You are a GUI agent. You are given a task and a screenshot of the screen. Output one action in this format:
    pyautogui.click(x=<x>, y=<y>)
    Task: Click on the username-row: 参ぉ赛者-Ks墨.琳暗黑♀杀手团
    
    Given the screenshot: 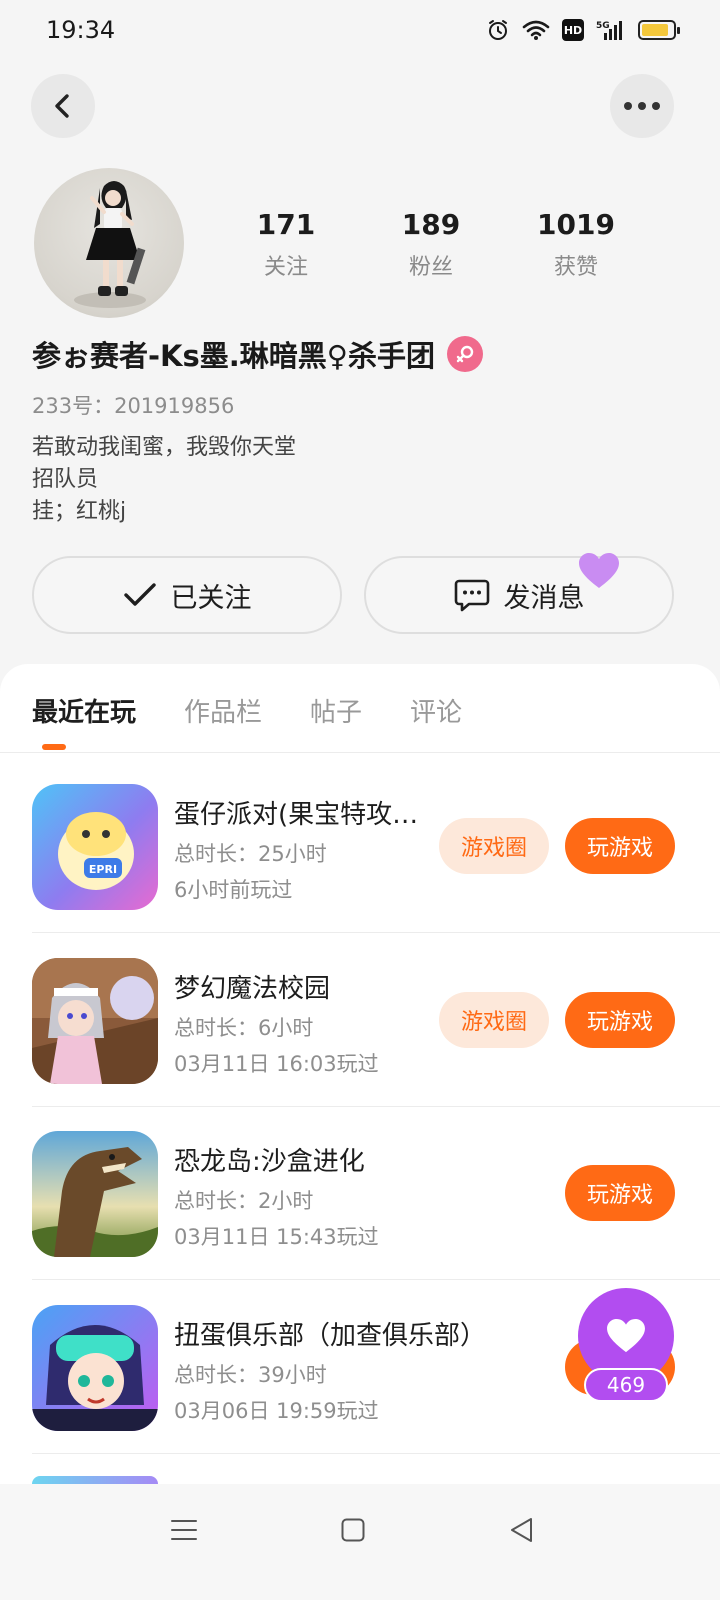 What is the action you would take?
    pyautogui.click(x=258, y=354)
    